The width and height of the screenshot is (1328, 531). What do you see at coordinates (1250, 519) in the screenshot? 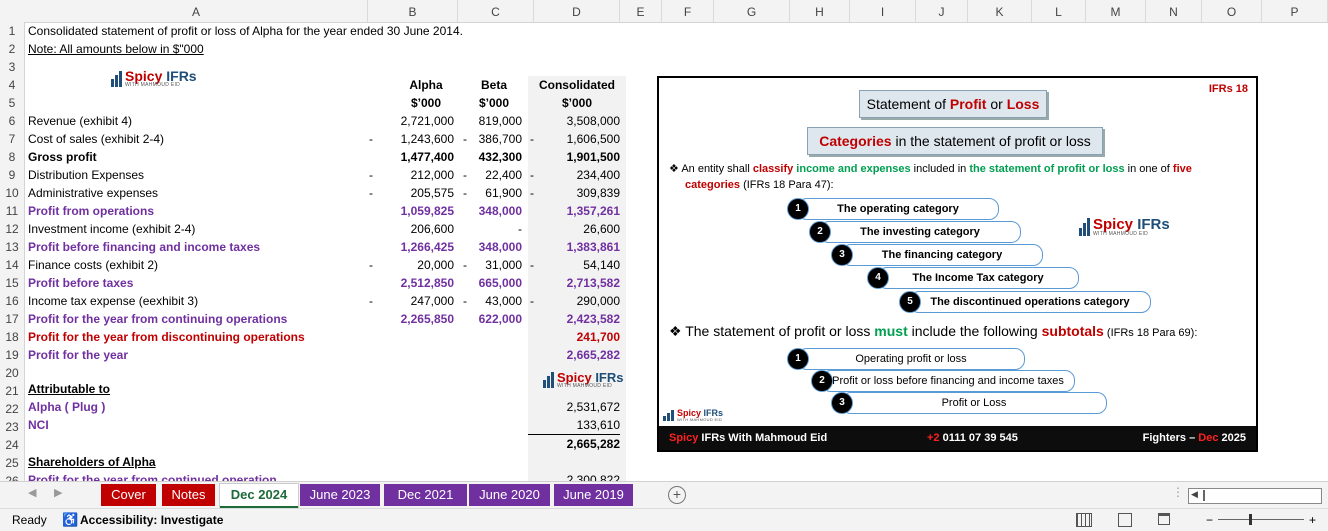
I see `zoom-slider-thumb` at bounding box center [1250, 519].